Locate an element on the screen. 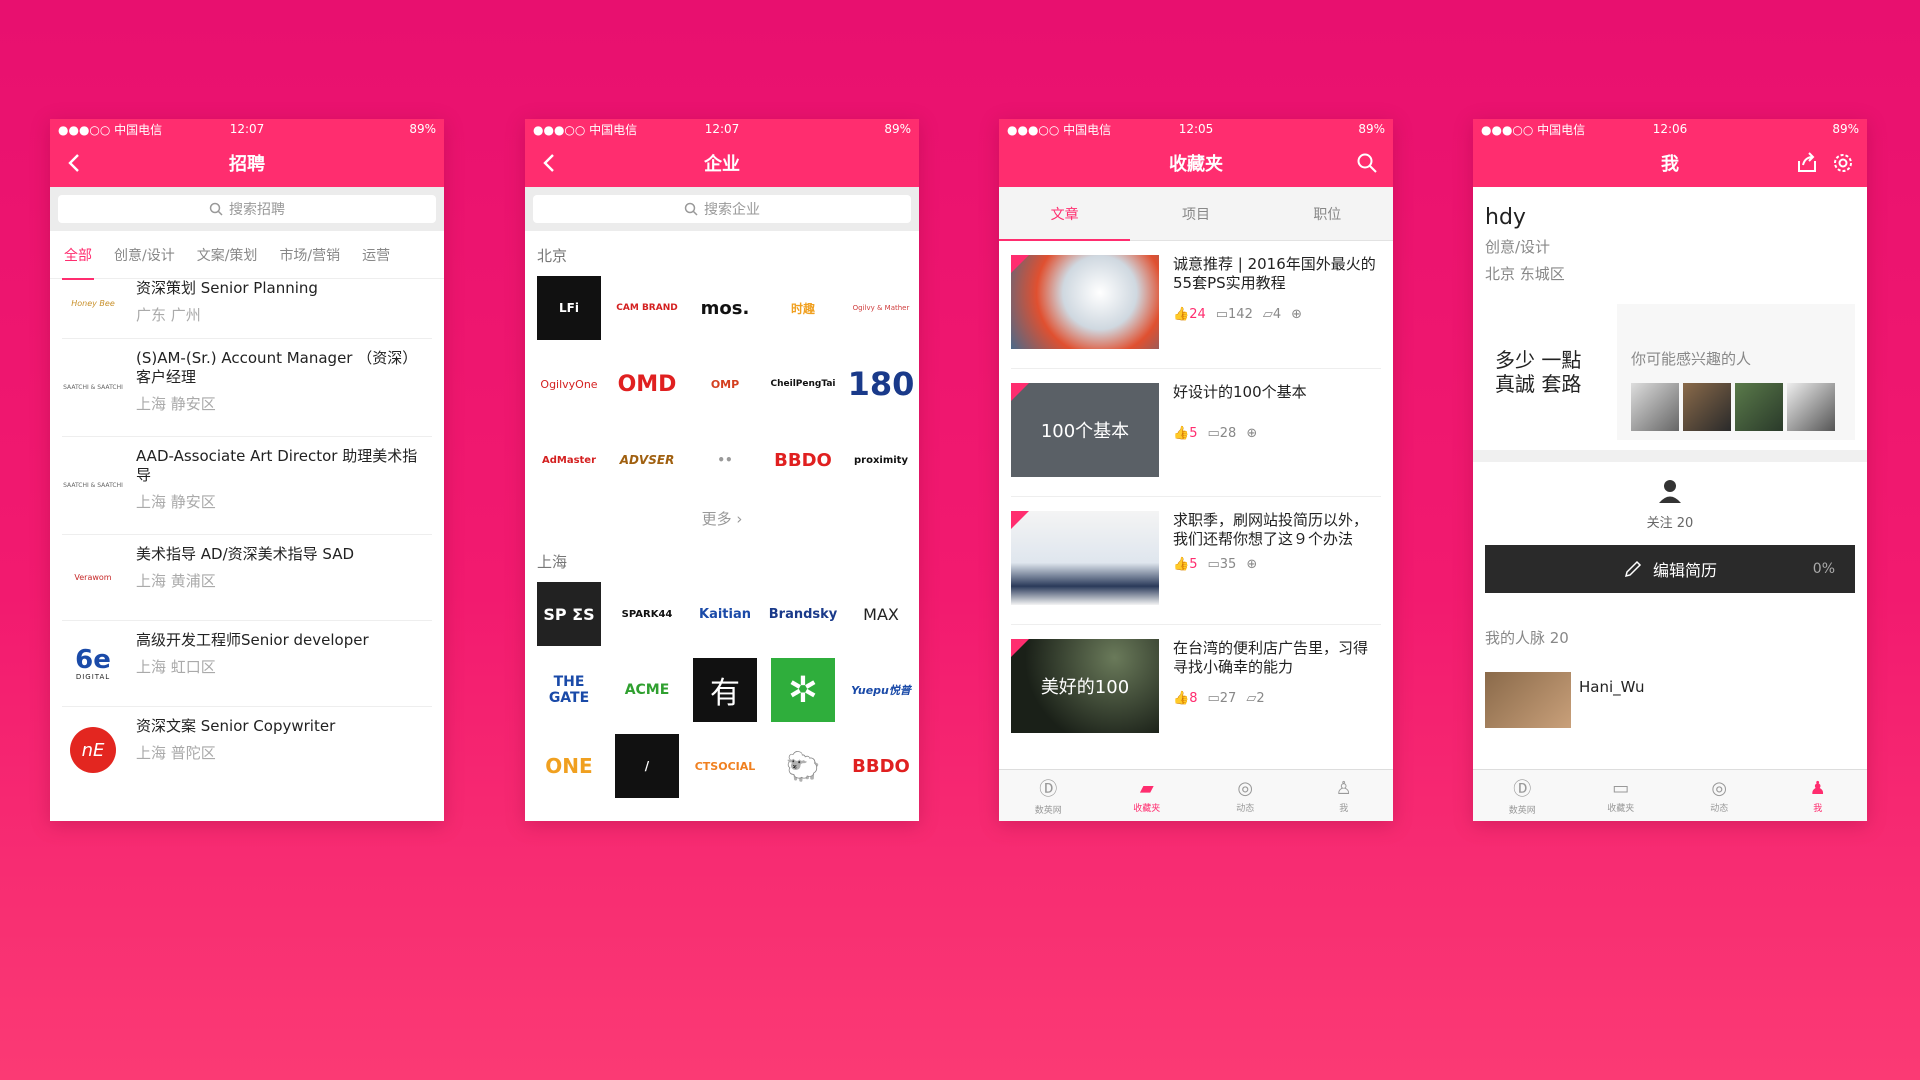 The image size is (1920, 1080). company-logo: 有 is located at coordinates (725, 690).